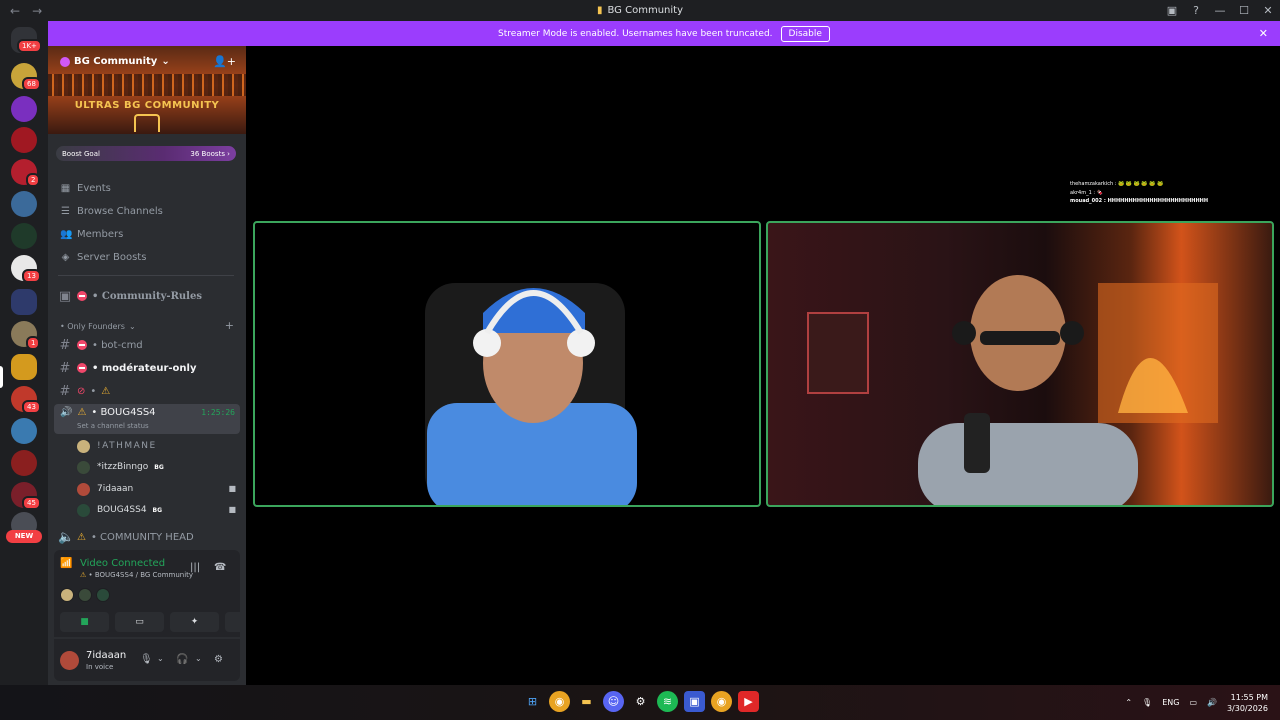 Image resolution: width=1280 pixels, height=720 pixels. What do you see at coordinates (148, 537) in the screenshot?
I see `voice-channel-community-head: 🔈 ⚠ • COMMUNITY HEAD` at bounding box center [148, 537].